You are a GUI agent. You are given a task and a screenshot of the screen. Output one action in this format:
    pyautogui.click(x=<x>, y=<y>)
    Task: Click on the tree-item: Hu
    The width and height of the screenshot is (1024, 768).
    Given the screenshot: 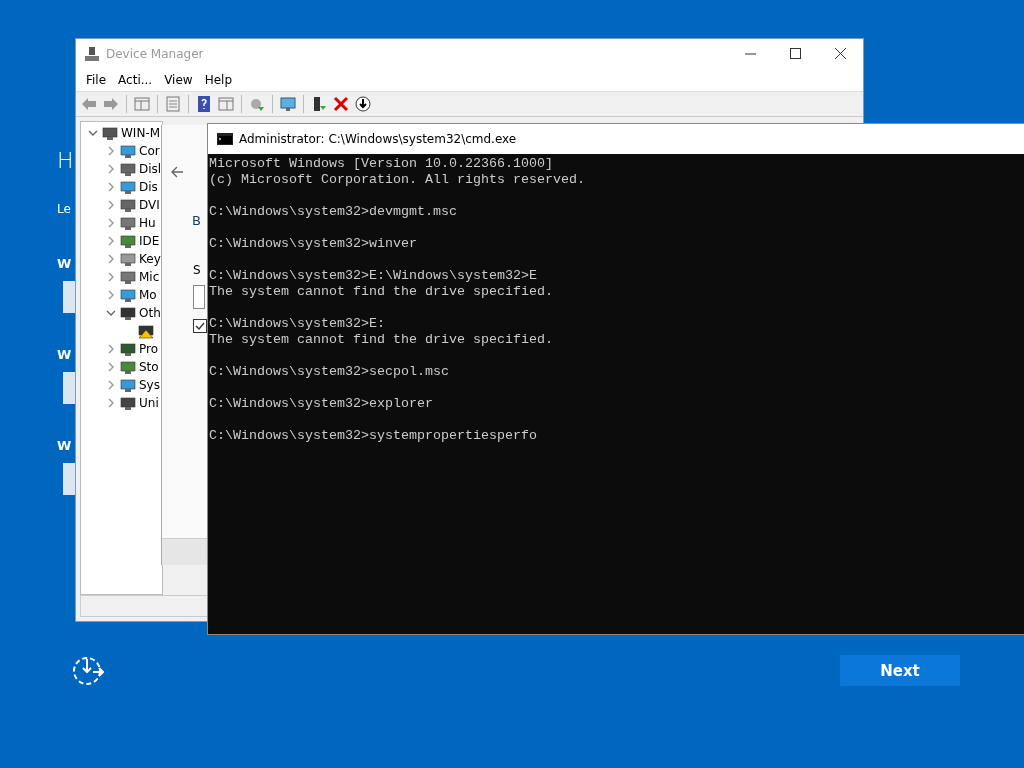 What is the action you would take?
    pyautogui.click(x=147, y=223)
    